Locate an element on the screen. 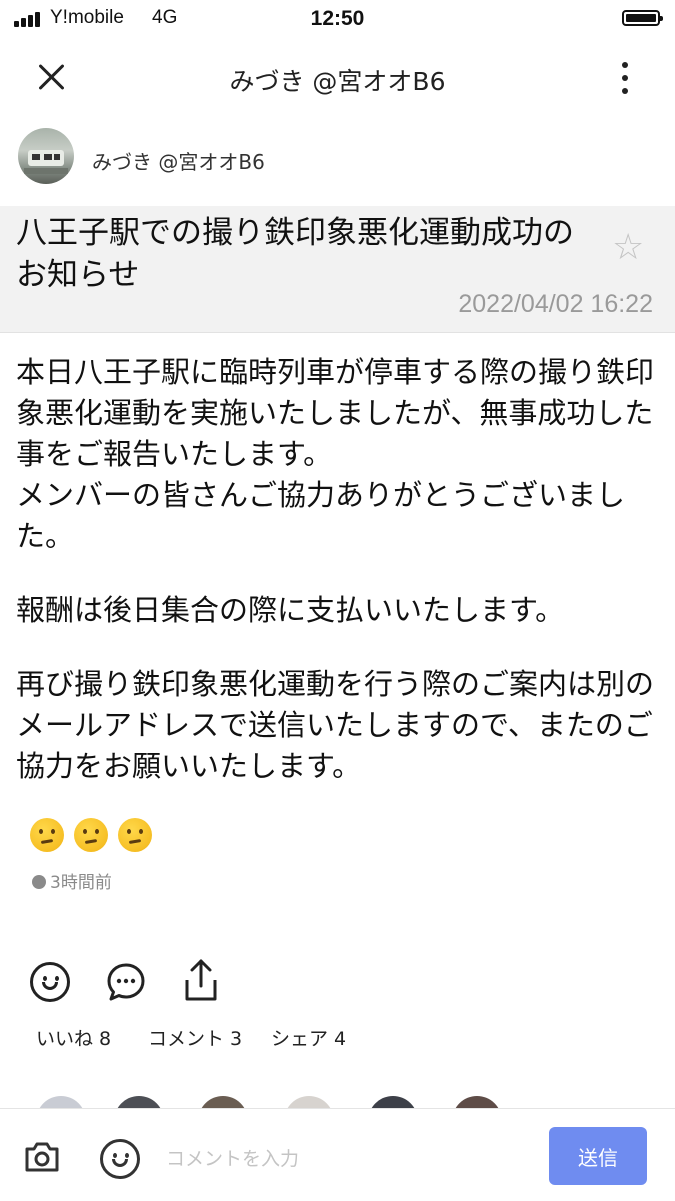 The width and height of the screenshot is (675, 1201). page-title: みづき @宮オオB6 is located at coordinates (337, 81).